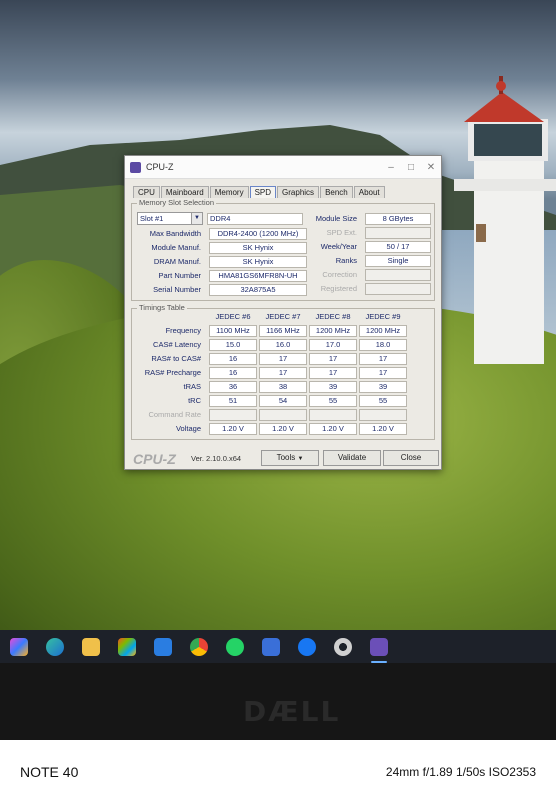  I want to click on facebook-icon, so click(307, 647).